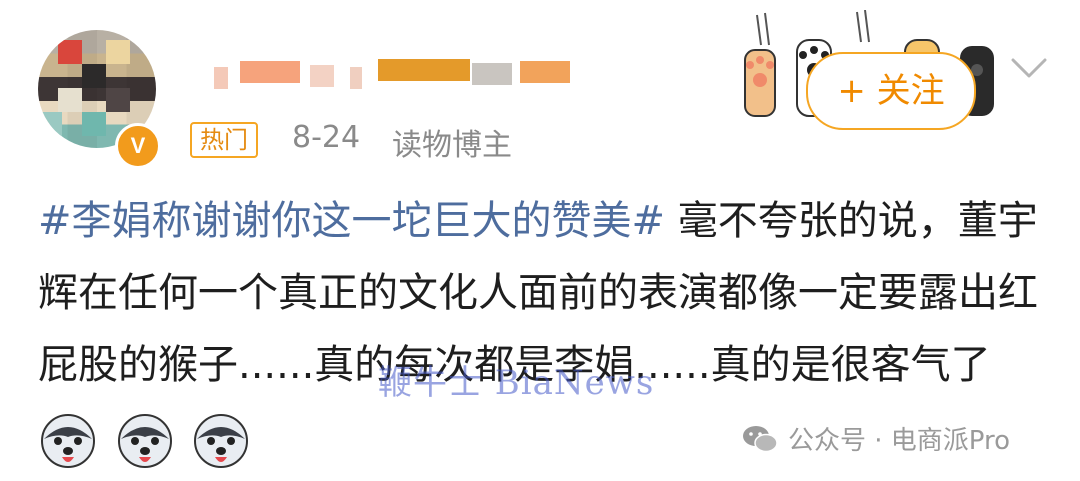  What do you see at coordinates (1029, 68) in the screenshot?
I see `chevron-down-icon` at bounding box center [1029, 68].